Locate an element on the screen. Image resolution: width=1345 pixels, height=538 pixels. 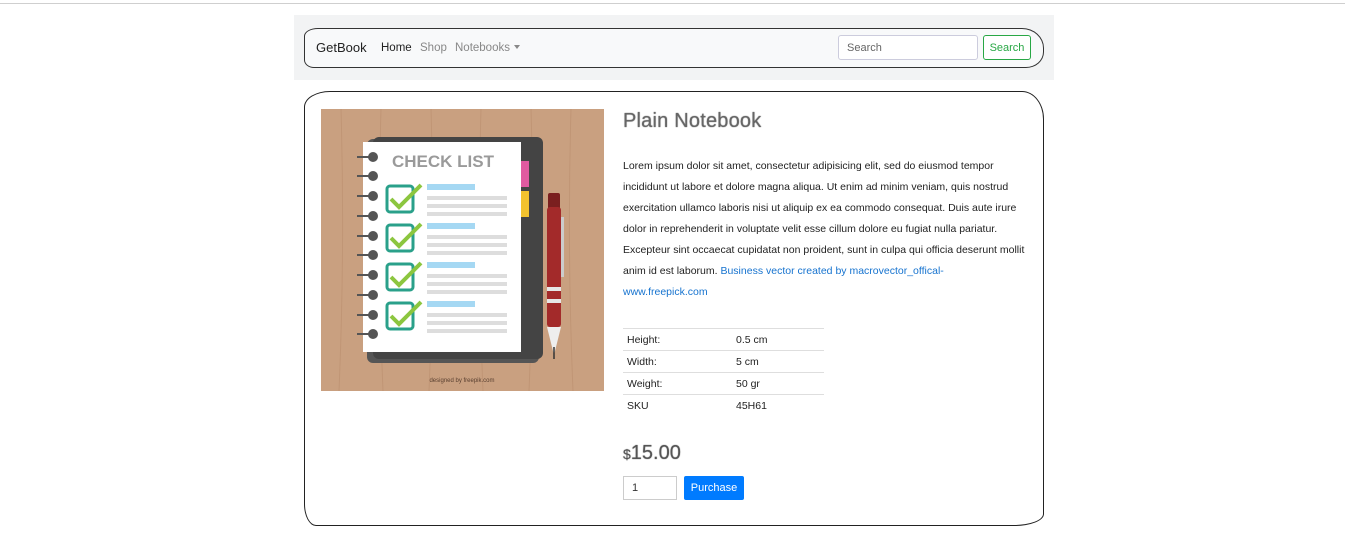
product-image: CHECK LIST designed by freepik.com is located at coordinates (462, 250).